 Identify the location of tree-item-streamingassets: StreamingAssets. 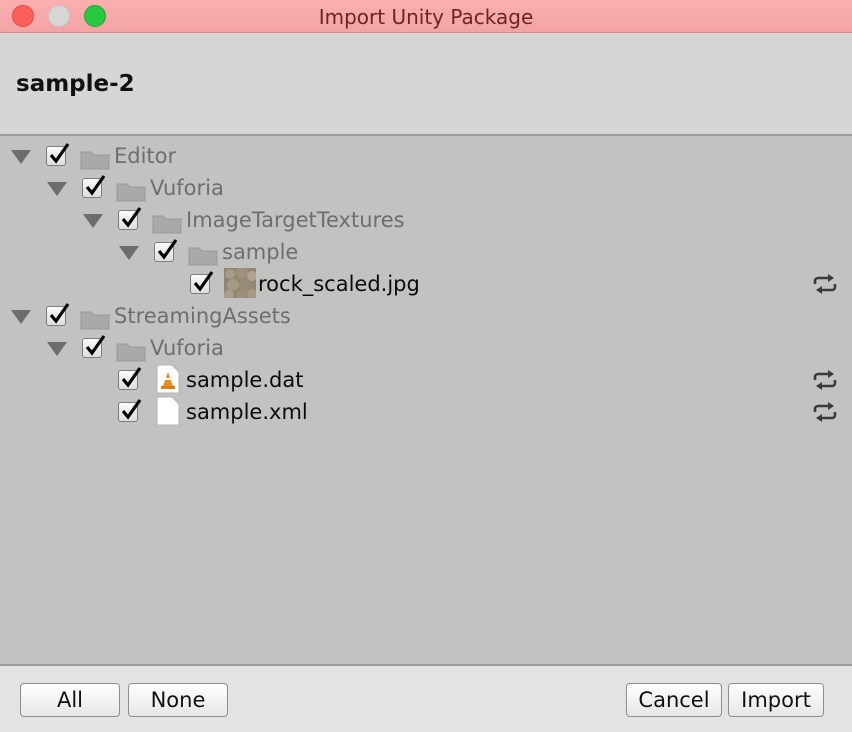
(426, 316).